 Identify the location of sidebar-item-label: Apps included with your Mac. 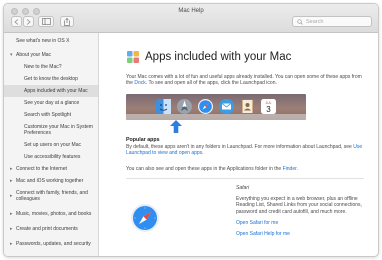
(56, 91).